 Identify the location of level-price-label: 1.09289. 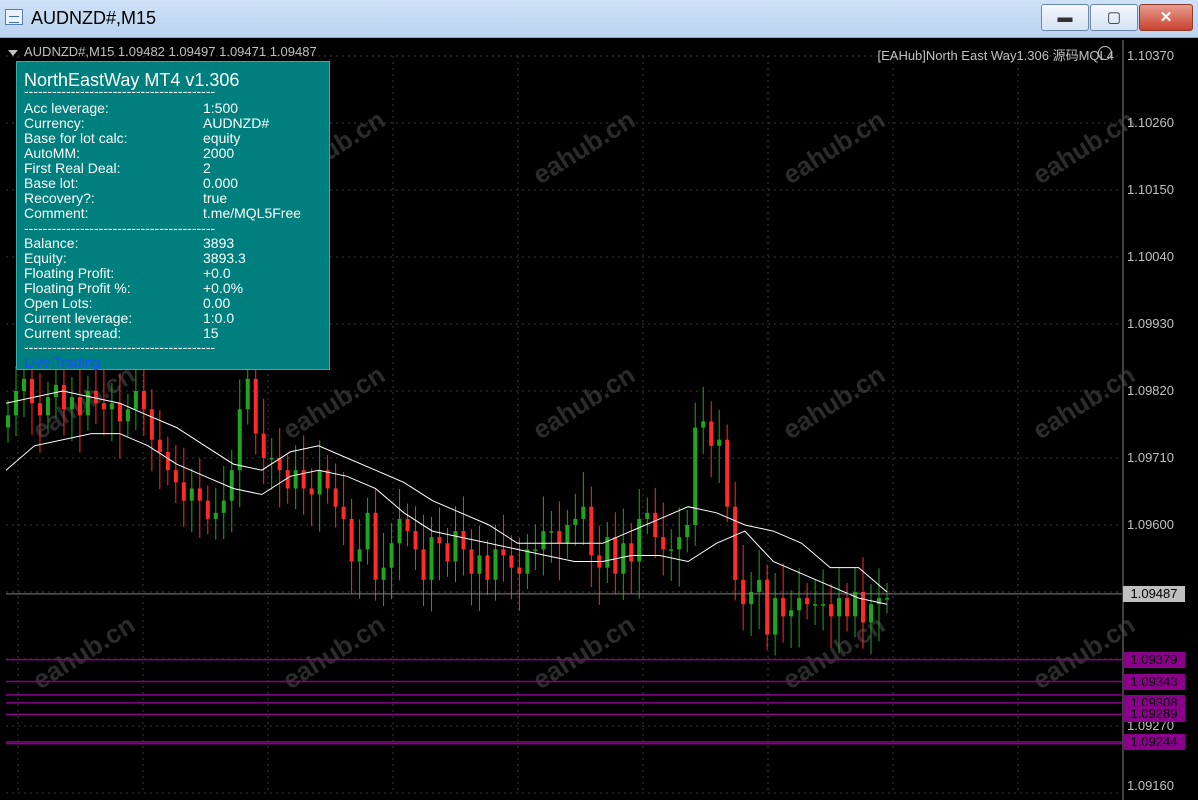
(1154, 714).